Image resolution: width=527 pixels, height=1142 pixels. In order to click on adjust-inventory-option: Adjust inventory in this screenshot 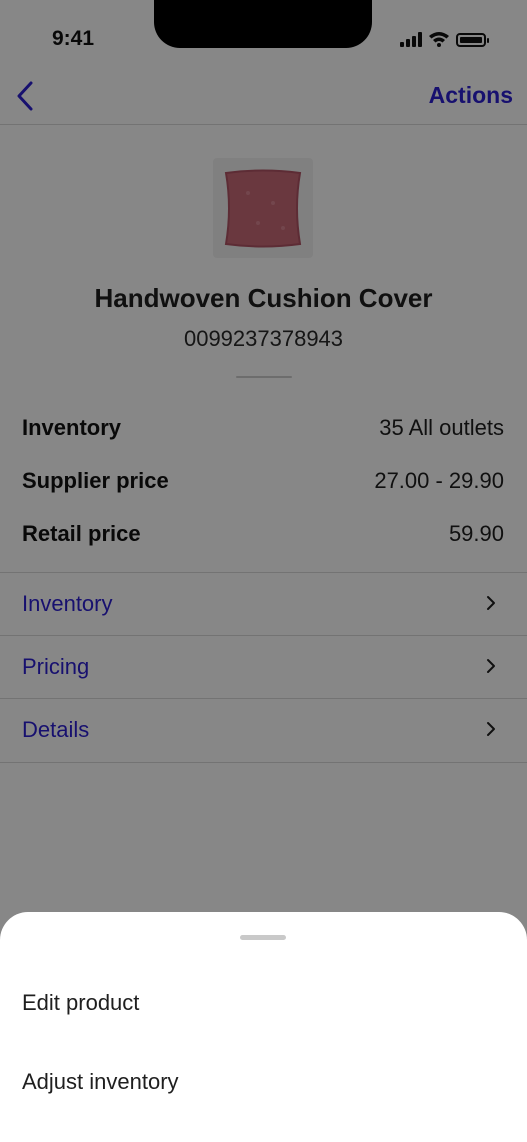, I will do `click(100, 1082)`.